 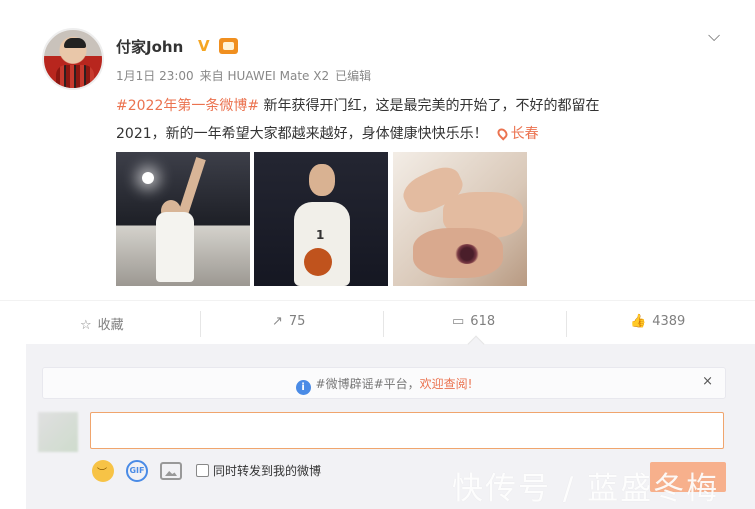 What do you see at coordinates (502, 133) in the screenshot?
I see `location-pin-icon` at bounding box center [502, 133].